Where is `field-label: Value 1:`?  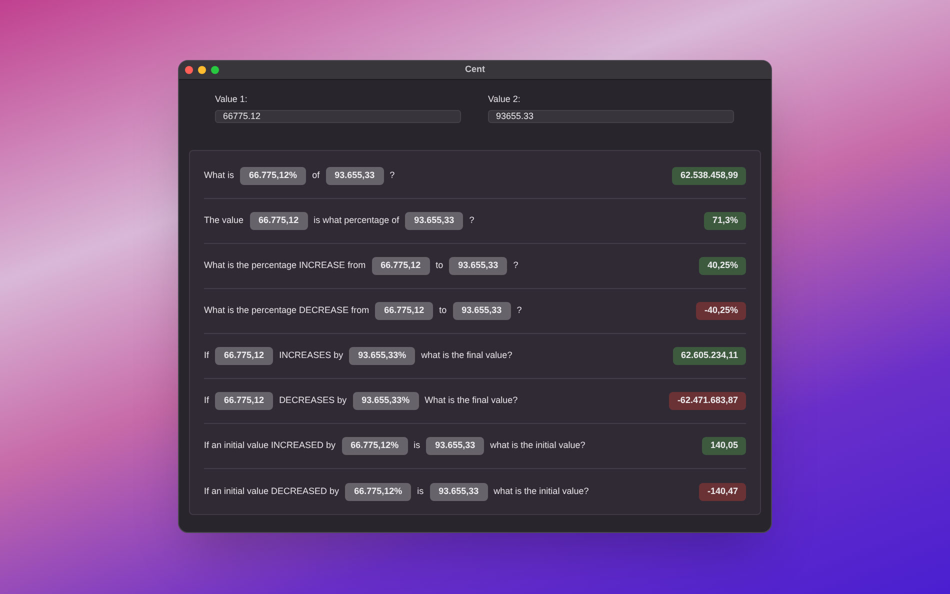 field-label: Value 1: is located at coordinates (231, 99).